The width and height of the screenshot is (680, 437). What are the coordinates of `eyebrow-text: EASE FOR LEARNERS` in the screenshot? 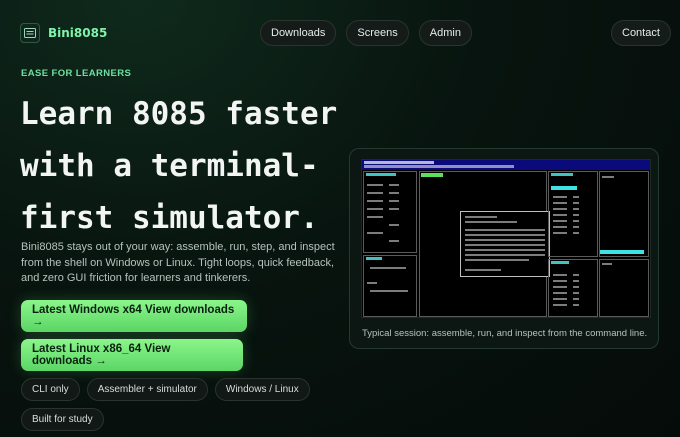 It's located at (76, 73).